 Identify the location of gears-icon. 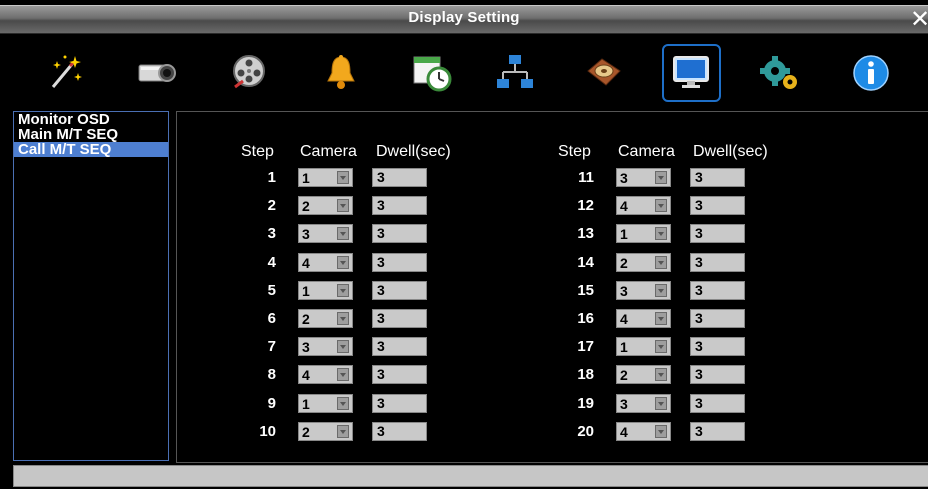
(778, 72).